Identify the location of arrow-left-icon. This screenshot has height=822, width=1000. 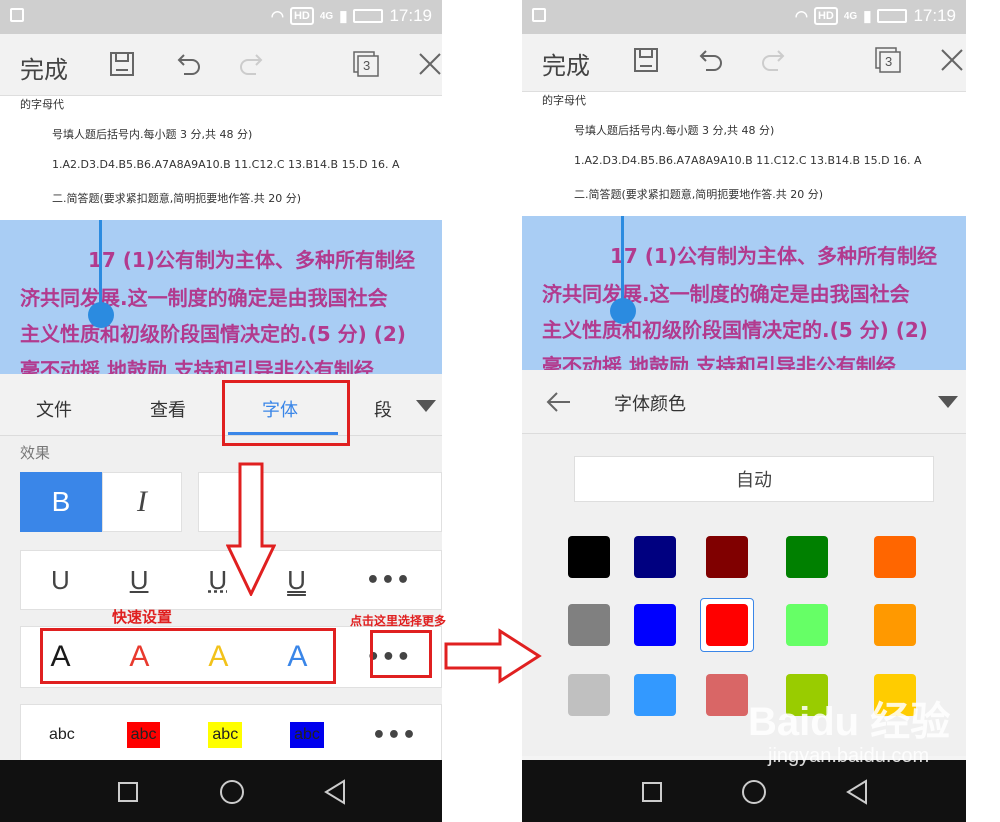
(558, 404).